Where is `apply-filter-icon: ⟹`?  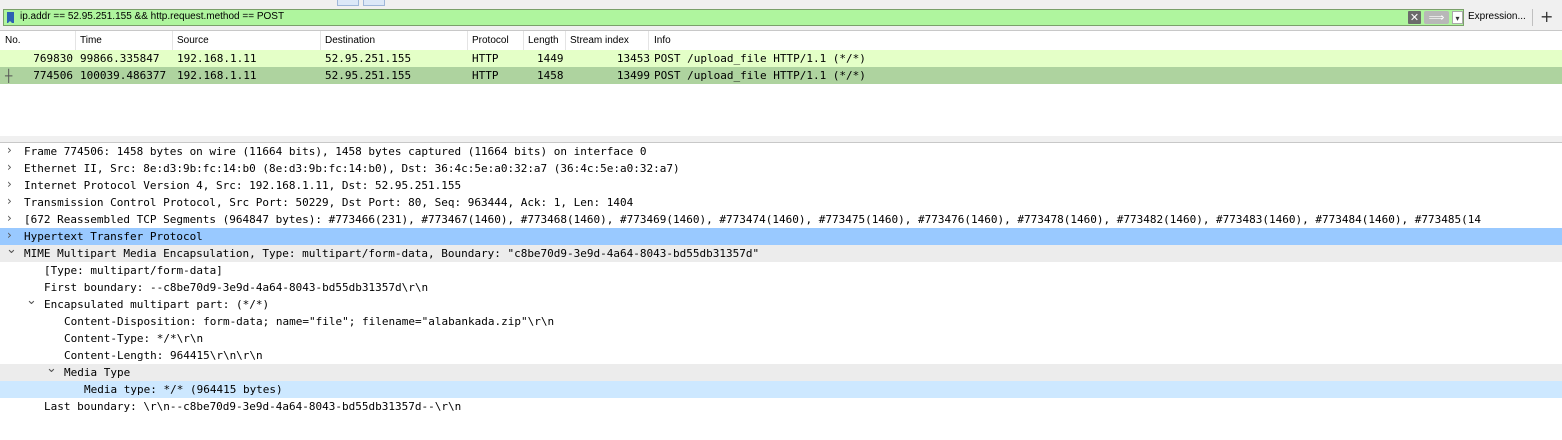 apply-filter-icon: ⟹ is located at coordinates (1436, 17).